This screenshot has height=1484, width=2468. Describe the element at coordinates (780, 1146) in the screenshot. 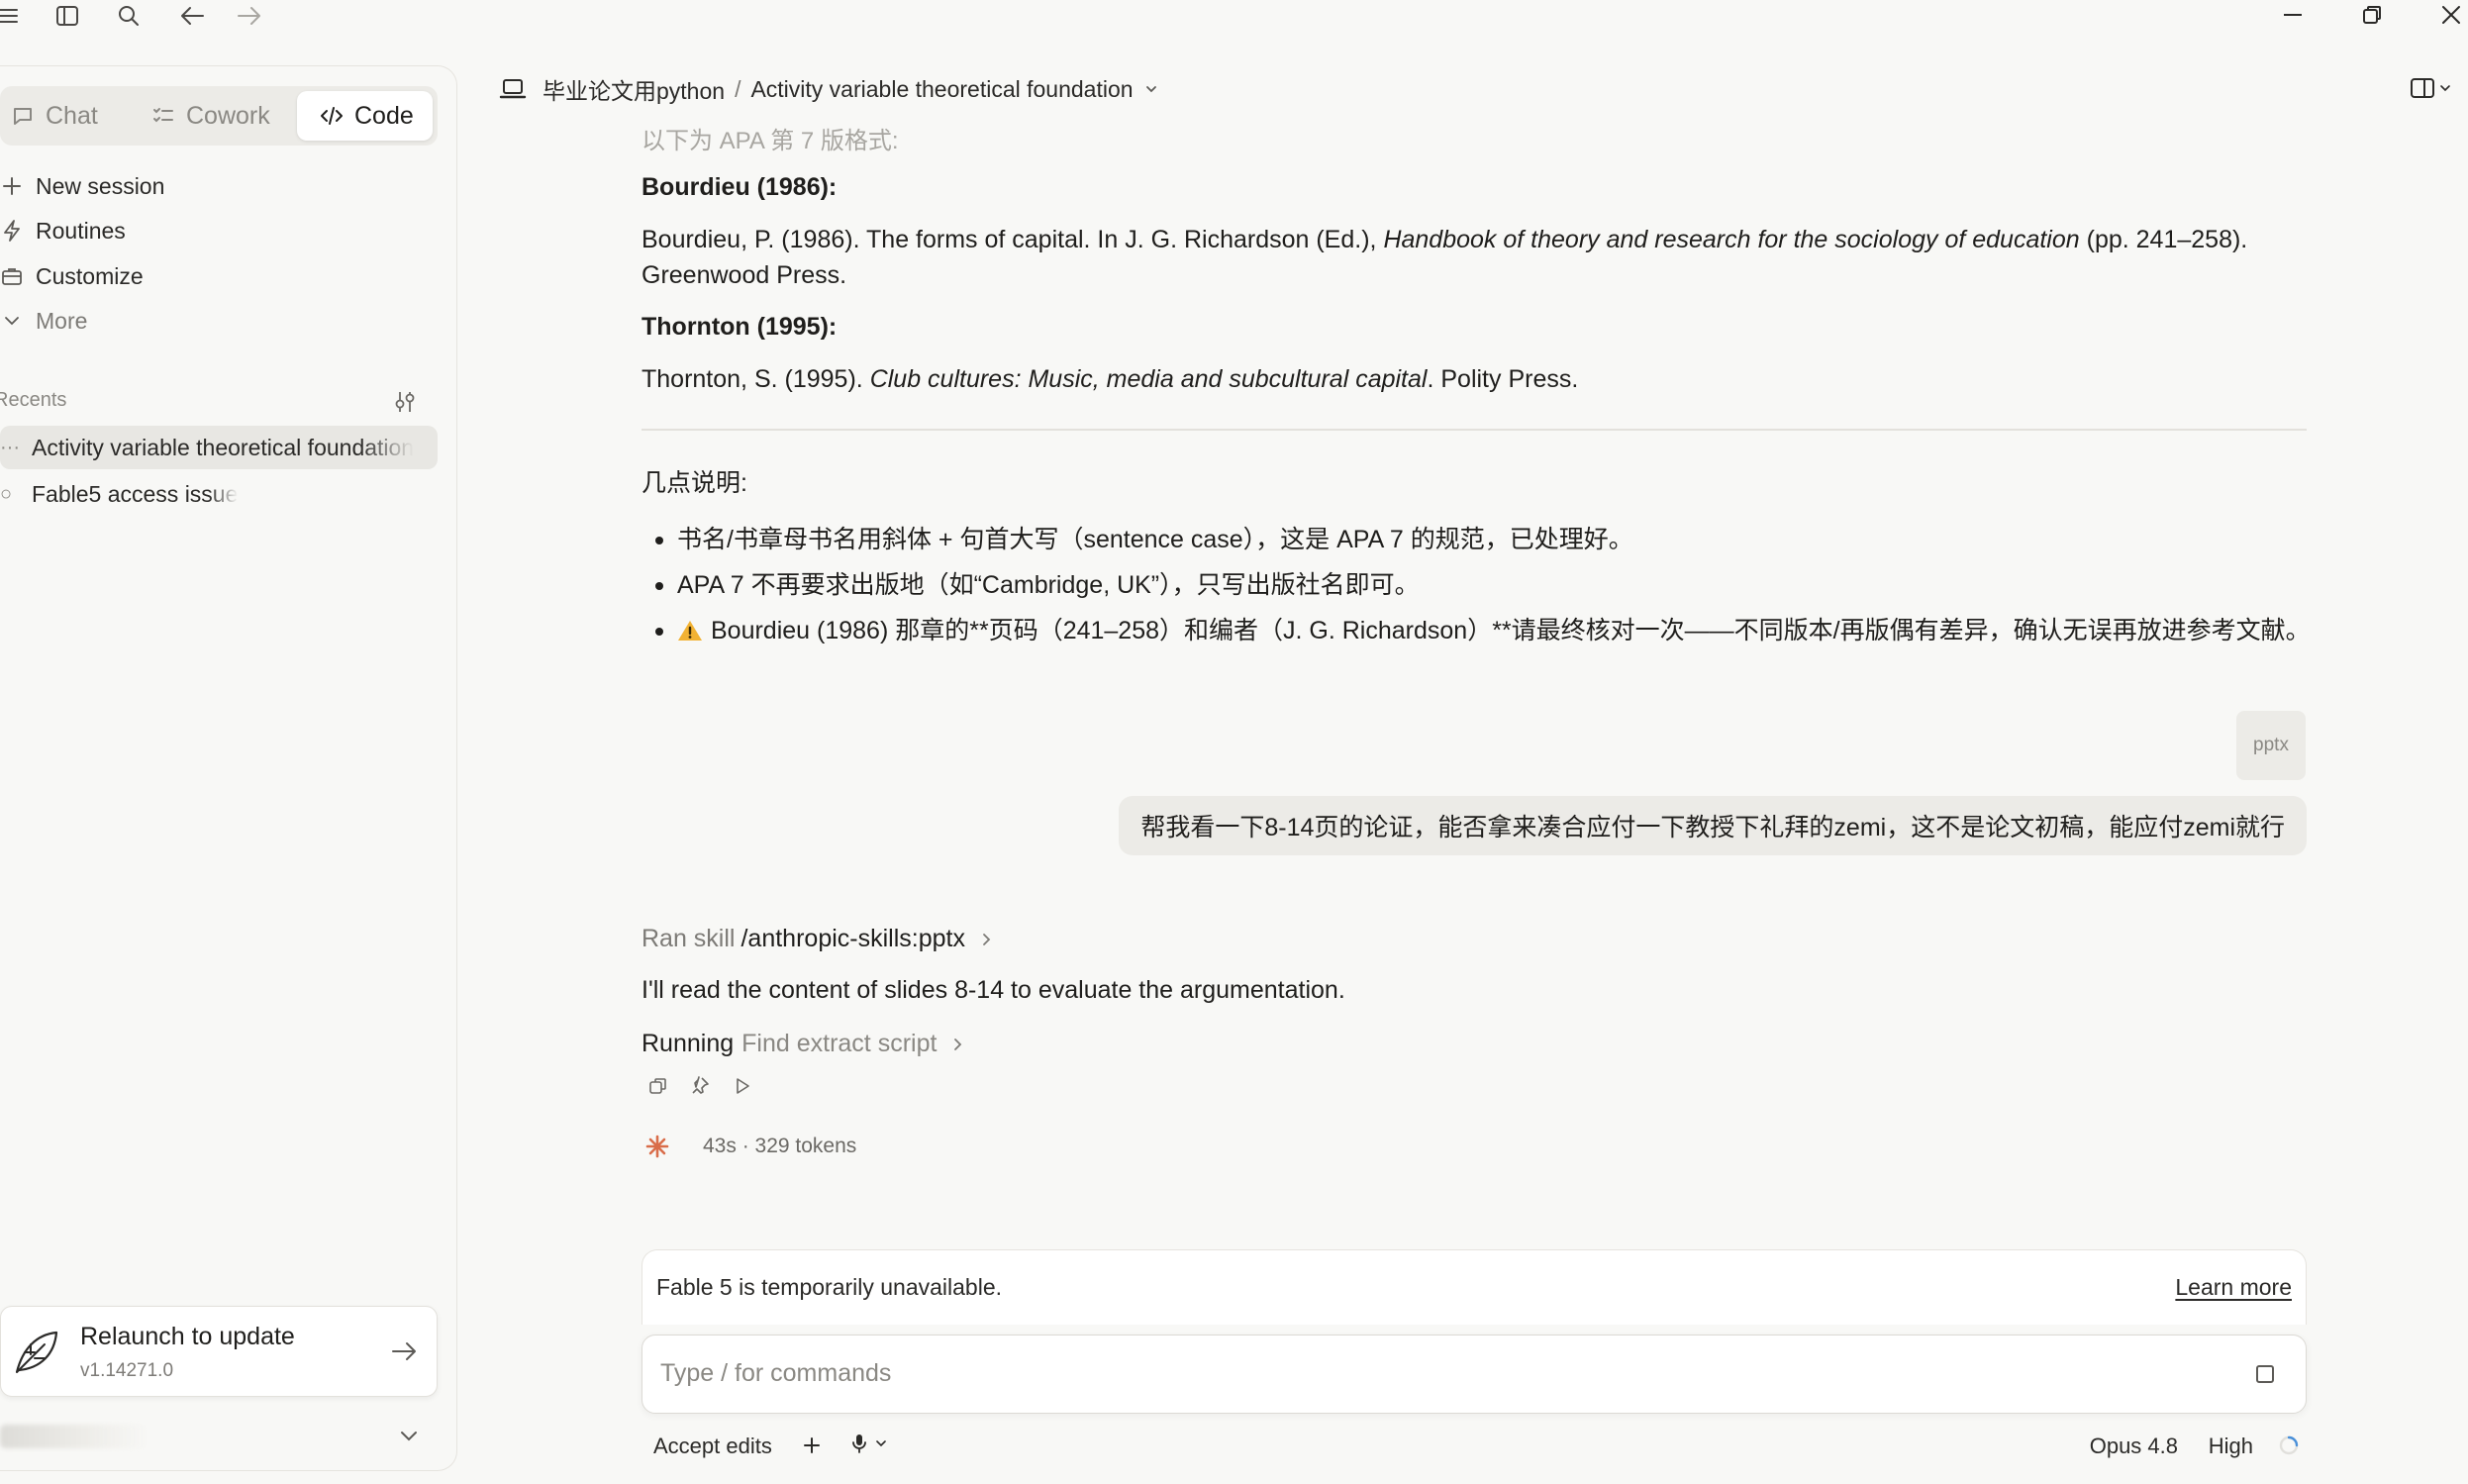

I see `stats-text: 43s · 329 tokens` at that location.